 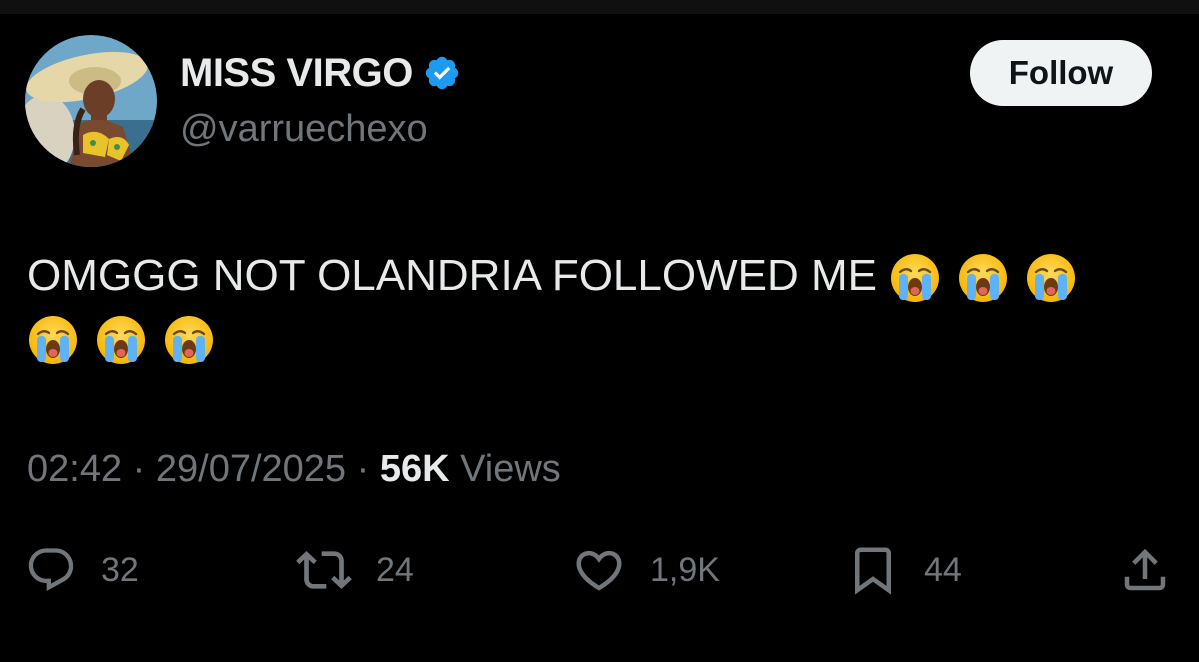 What do you see at coordinates (442, 73) in the screenshot?
I see `verified-badge-icon` at bounding box center [442, 73].